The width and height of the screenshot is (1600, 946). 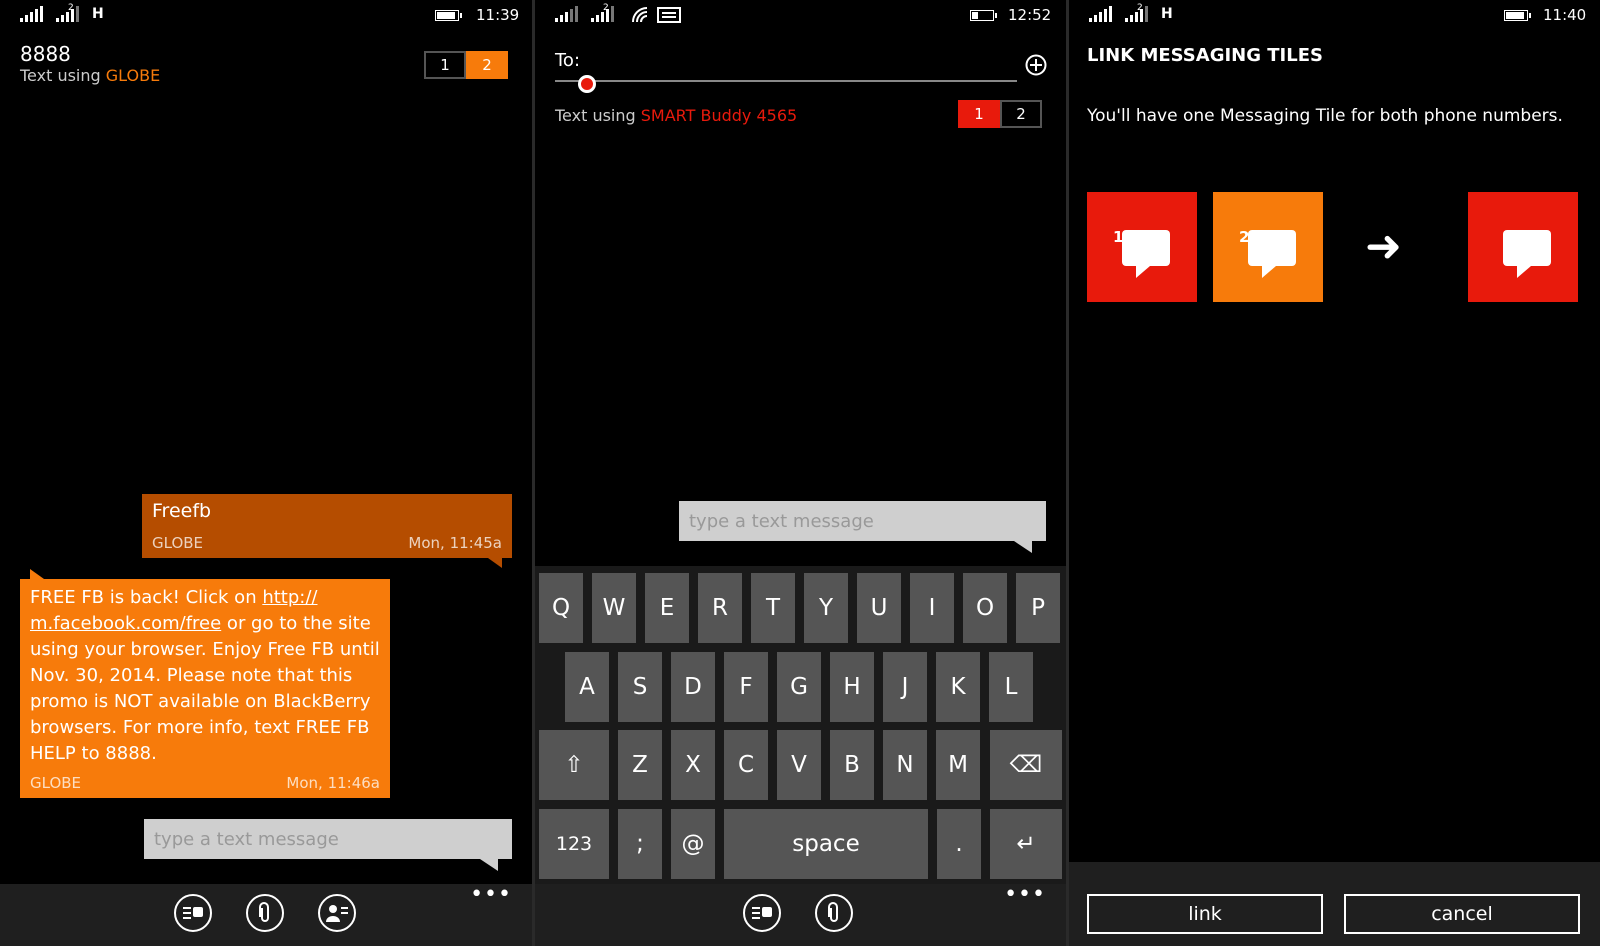 I want to click on arrow-right-icon: ➜, so click(x=1383, y=246).